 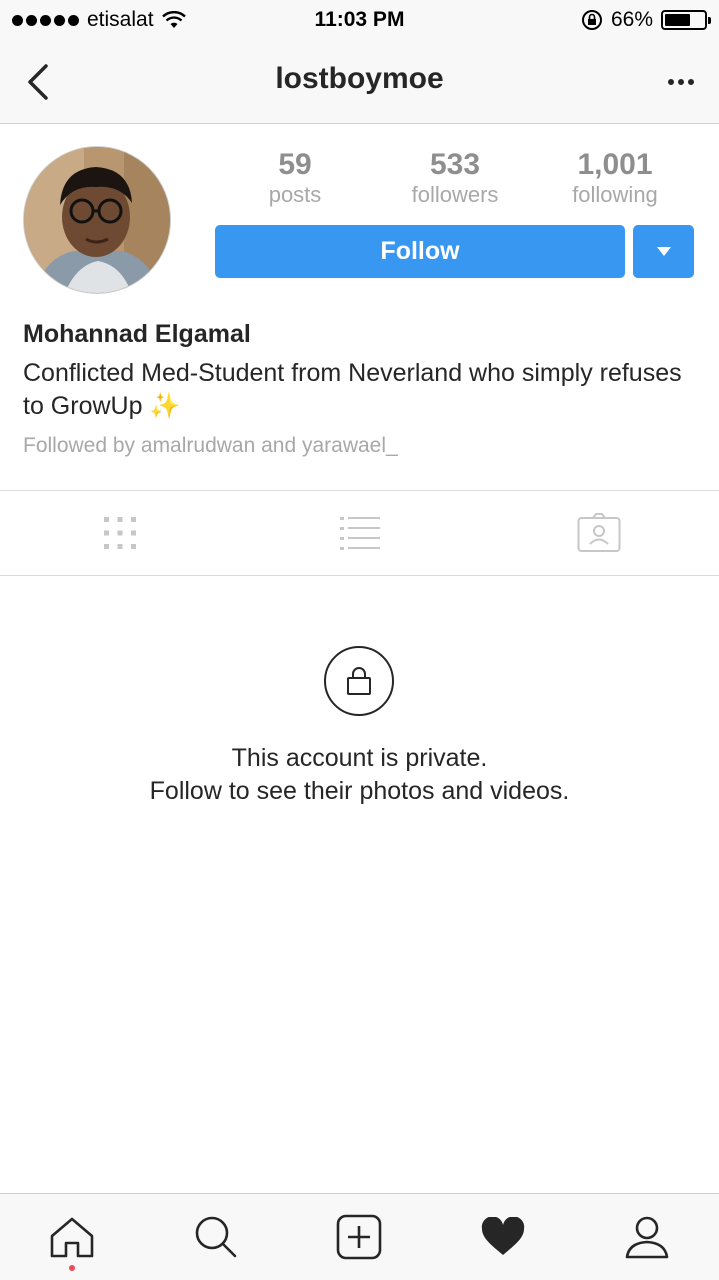 I want to click on list-icon, so click(x=359, y=533).